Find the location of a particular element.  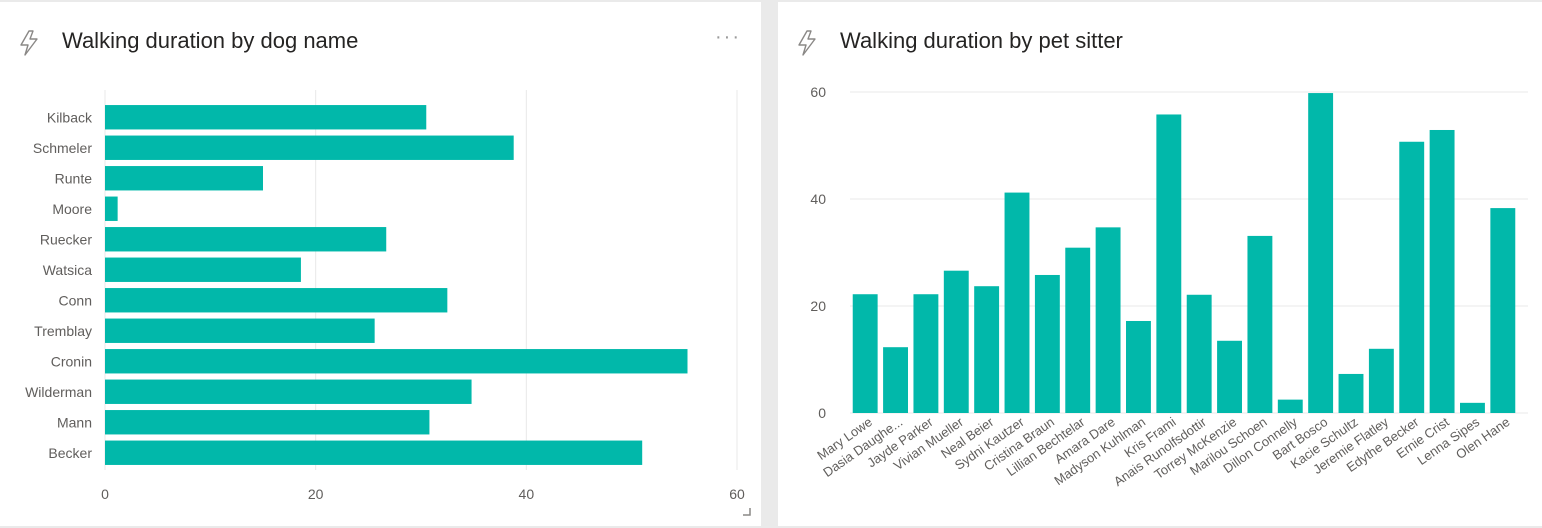

category-label: Cronin is located at coordinates (71, 361).